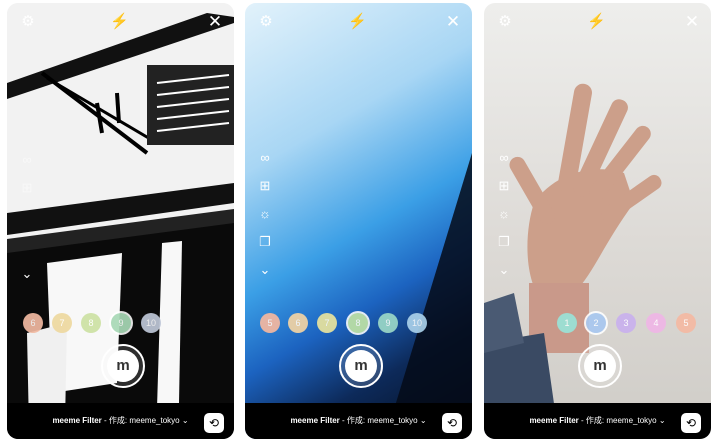  I want to click on filter-strip: 1 2 3 4 5, so click(597, 324).